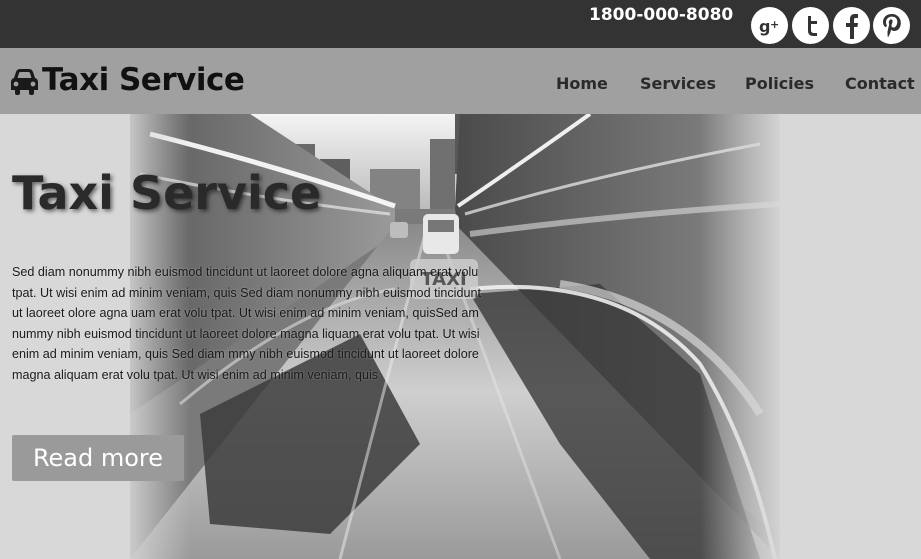  Describe the element at coordinates (143, 80) in the screenshot. I see `brand-logo-text: Taxi Service` at that location.